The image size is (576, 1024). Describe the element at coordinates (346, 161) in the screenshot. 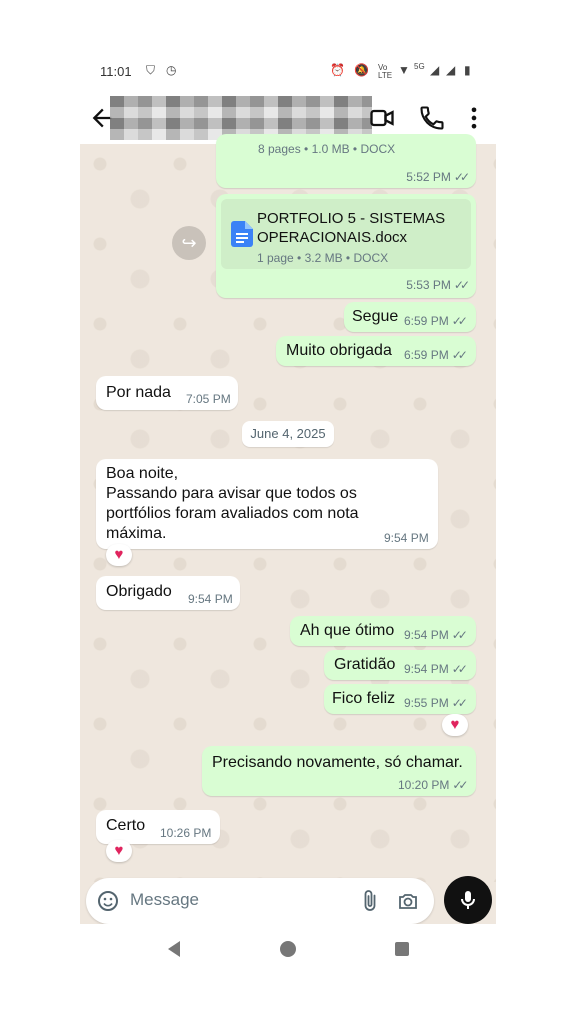

I see `document-message-partial: 8 pages • 1.0 MB • DOCX 5:52 PM ✓✓` at that location.